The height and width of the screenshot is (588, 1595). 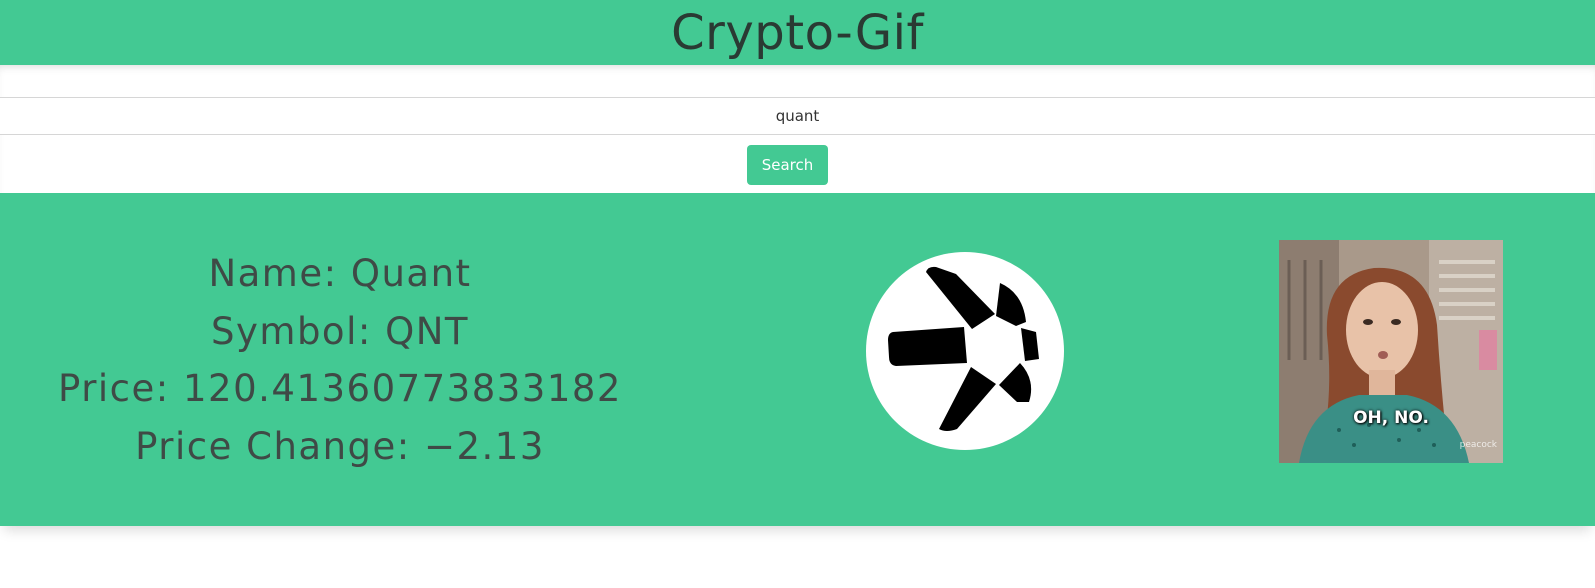 I want to click on coin-symbol: Symbol: QNT, so click(x=340, y=331).